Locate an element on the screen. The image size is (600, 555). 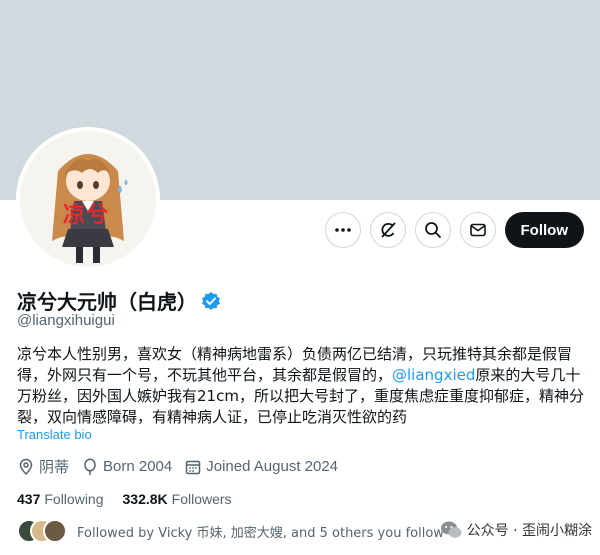
avatar-image: 凉兮 is located at coordinates (88, 199).